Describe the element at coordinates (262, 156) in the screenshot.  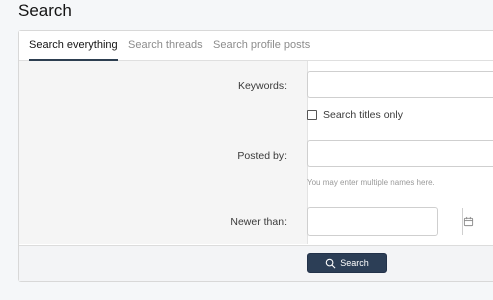
I see `posted-by-label: Posted by:` at that location.